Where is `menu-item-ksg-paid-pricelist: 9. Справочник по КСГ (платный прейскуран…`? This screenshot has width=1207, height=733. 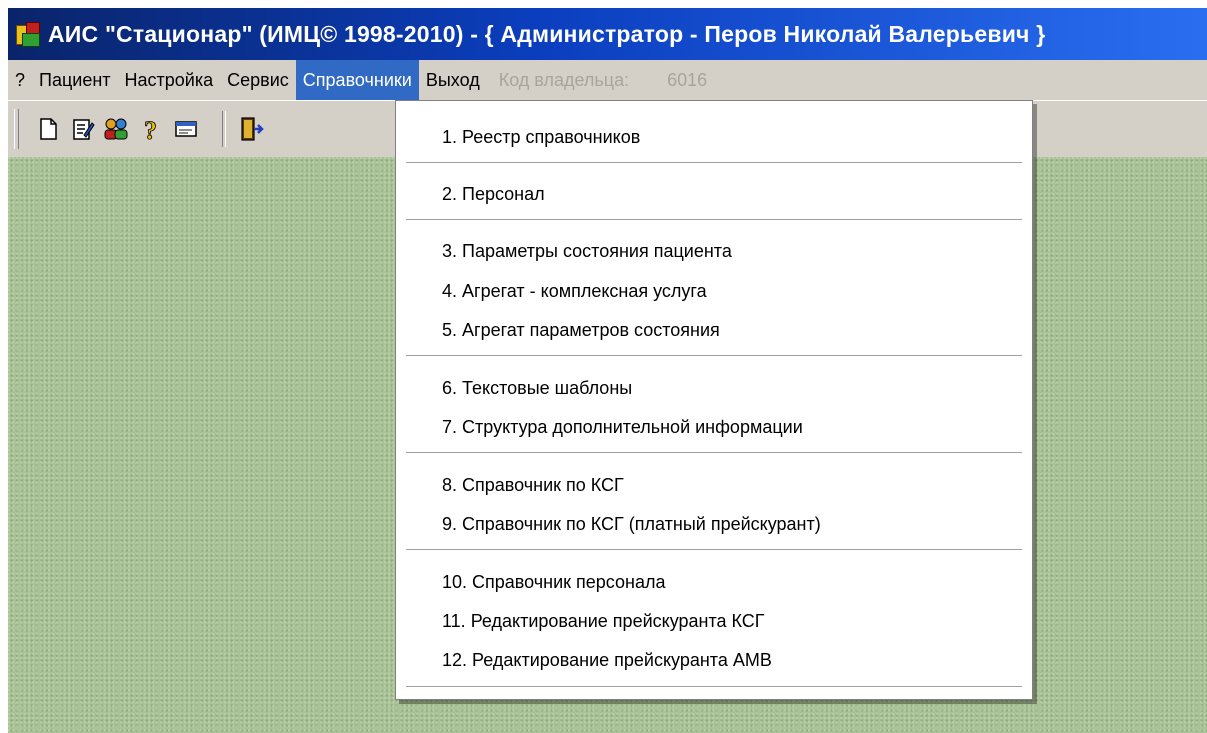 menu-item-ksg-paid-pricelist: 9. Справочник по КСГ (платный прейскуран… is located at coordinates (631, 524).